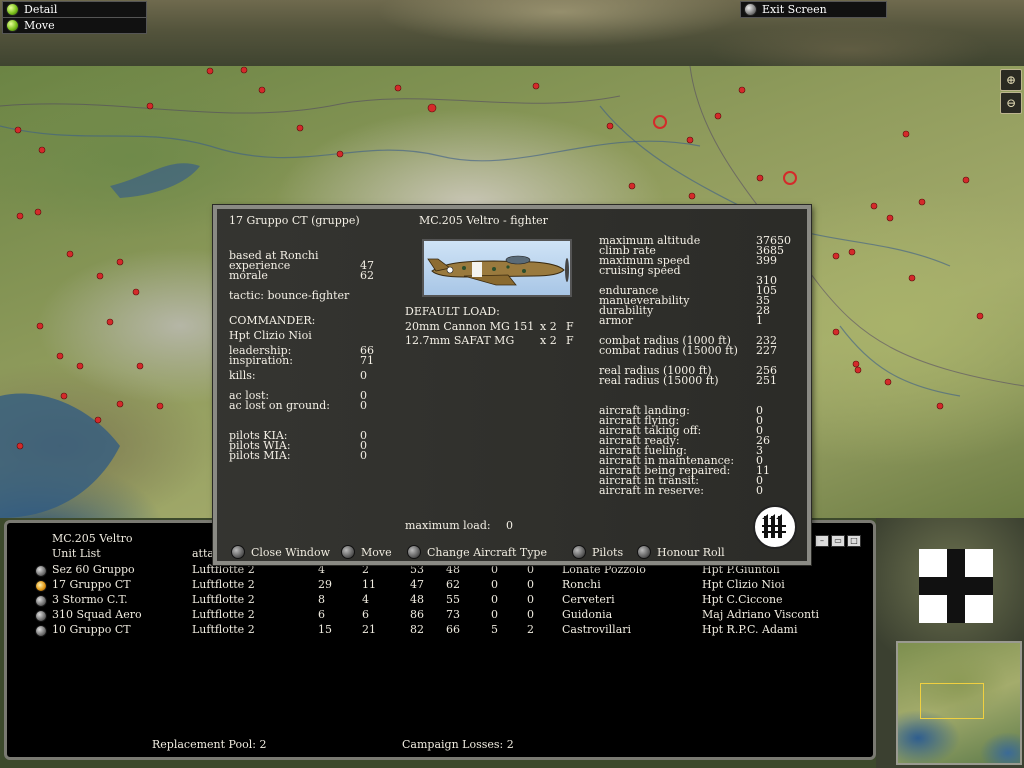 This screenshot has width=1024, height=768. What do you see at coordinates (956, 586) in the screenshot?
I see `balkenkreuz-icon` at bounding box center [956, 586].